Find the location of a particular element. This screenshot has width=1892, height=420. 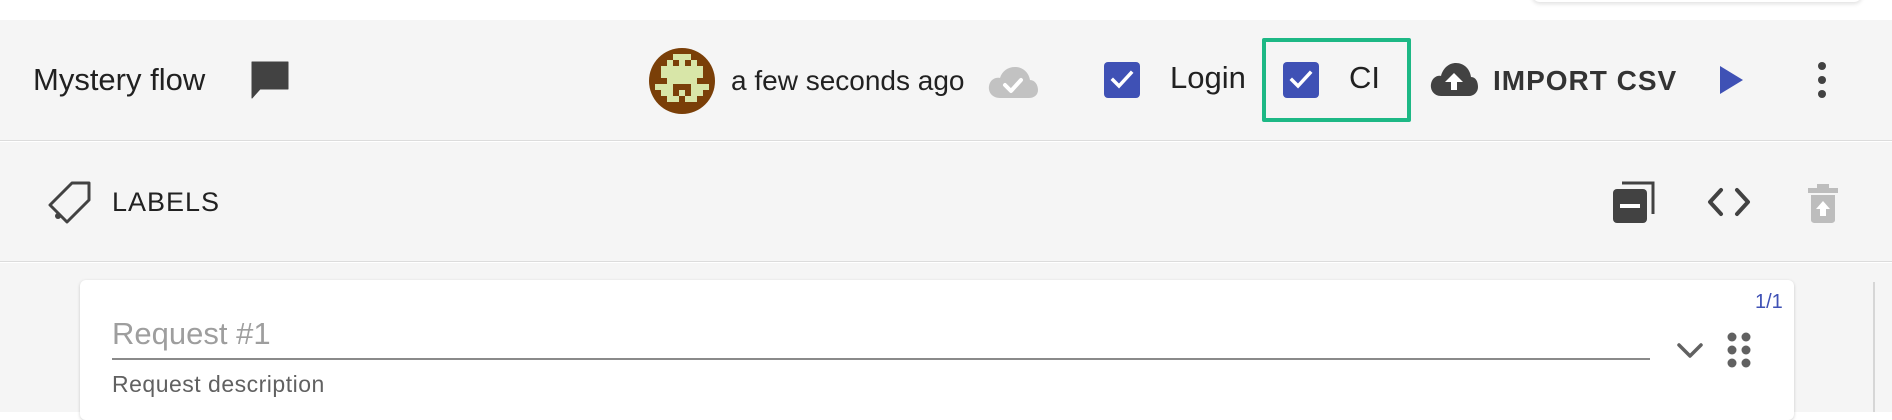

top-shadow-edge is located at coordinates (1697, 1).